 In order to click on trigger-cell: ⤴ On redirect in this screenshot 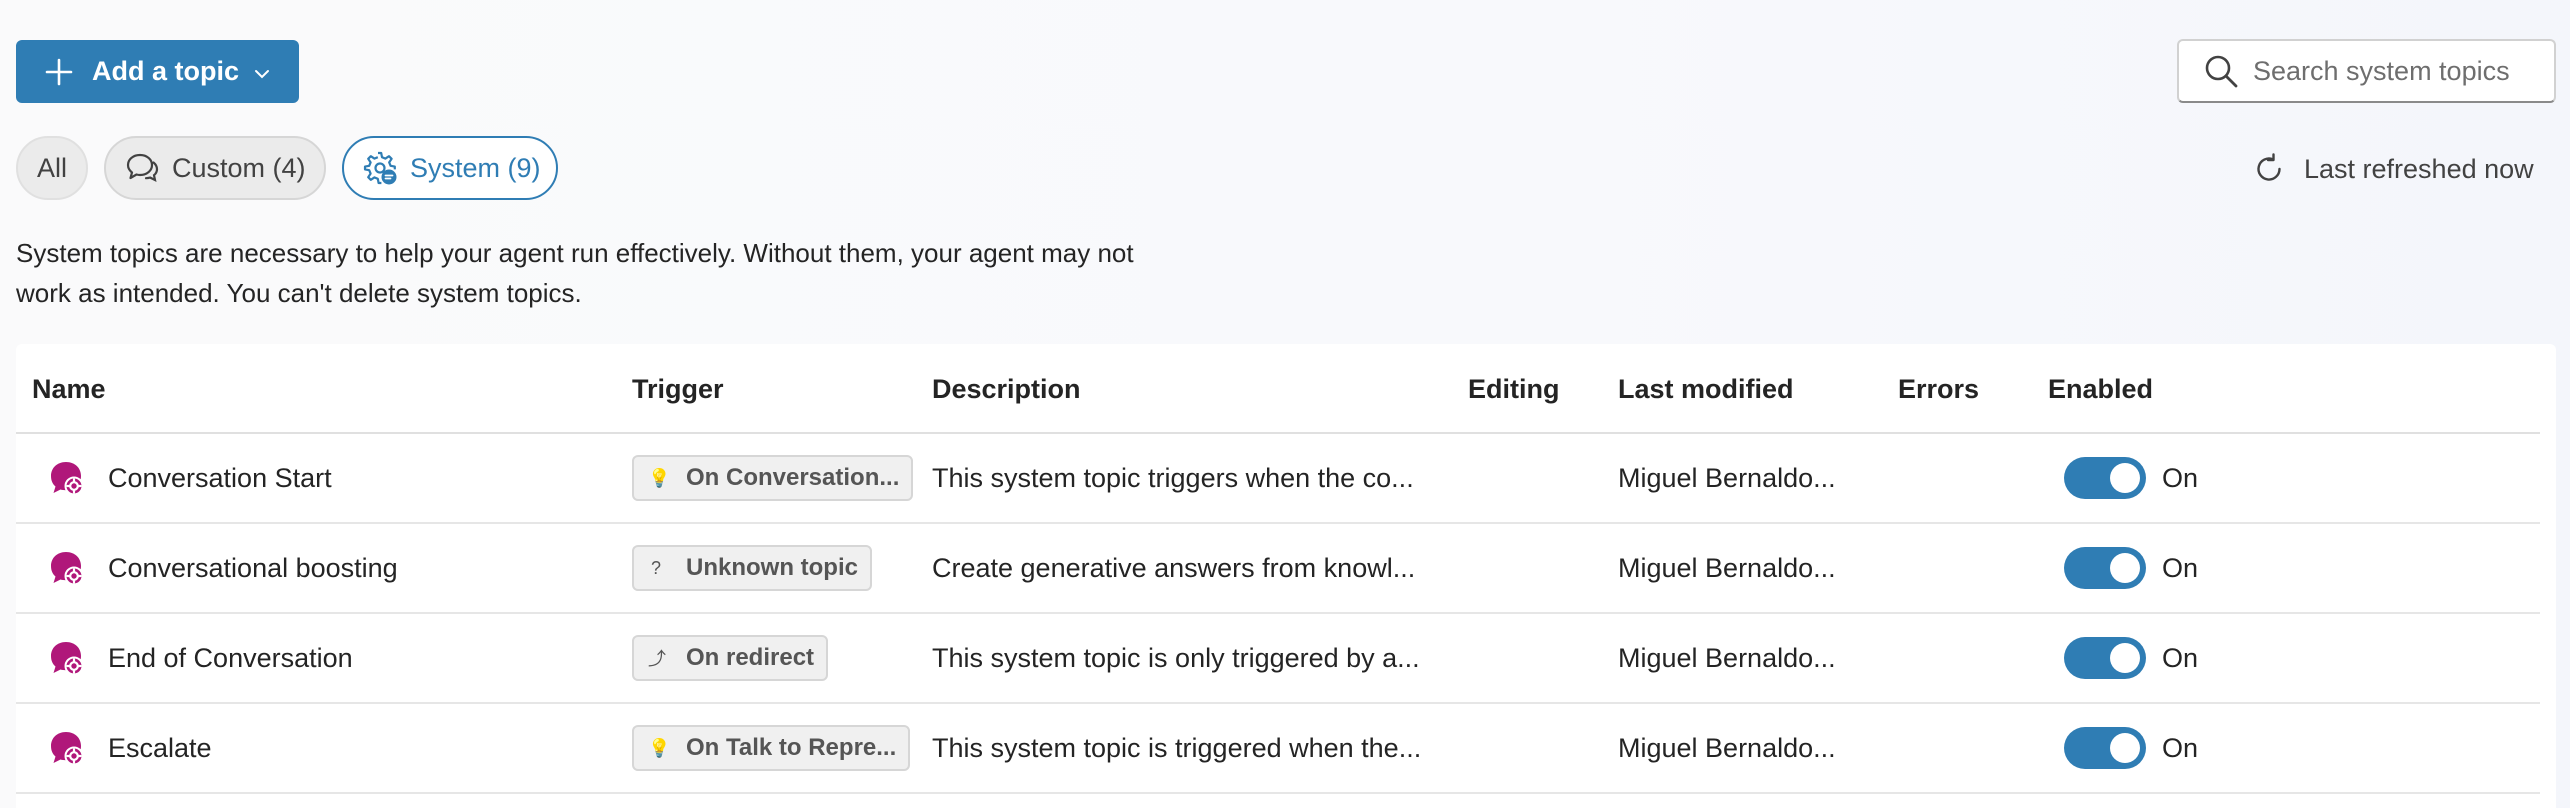, I will do `click(730, 658)`.